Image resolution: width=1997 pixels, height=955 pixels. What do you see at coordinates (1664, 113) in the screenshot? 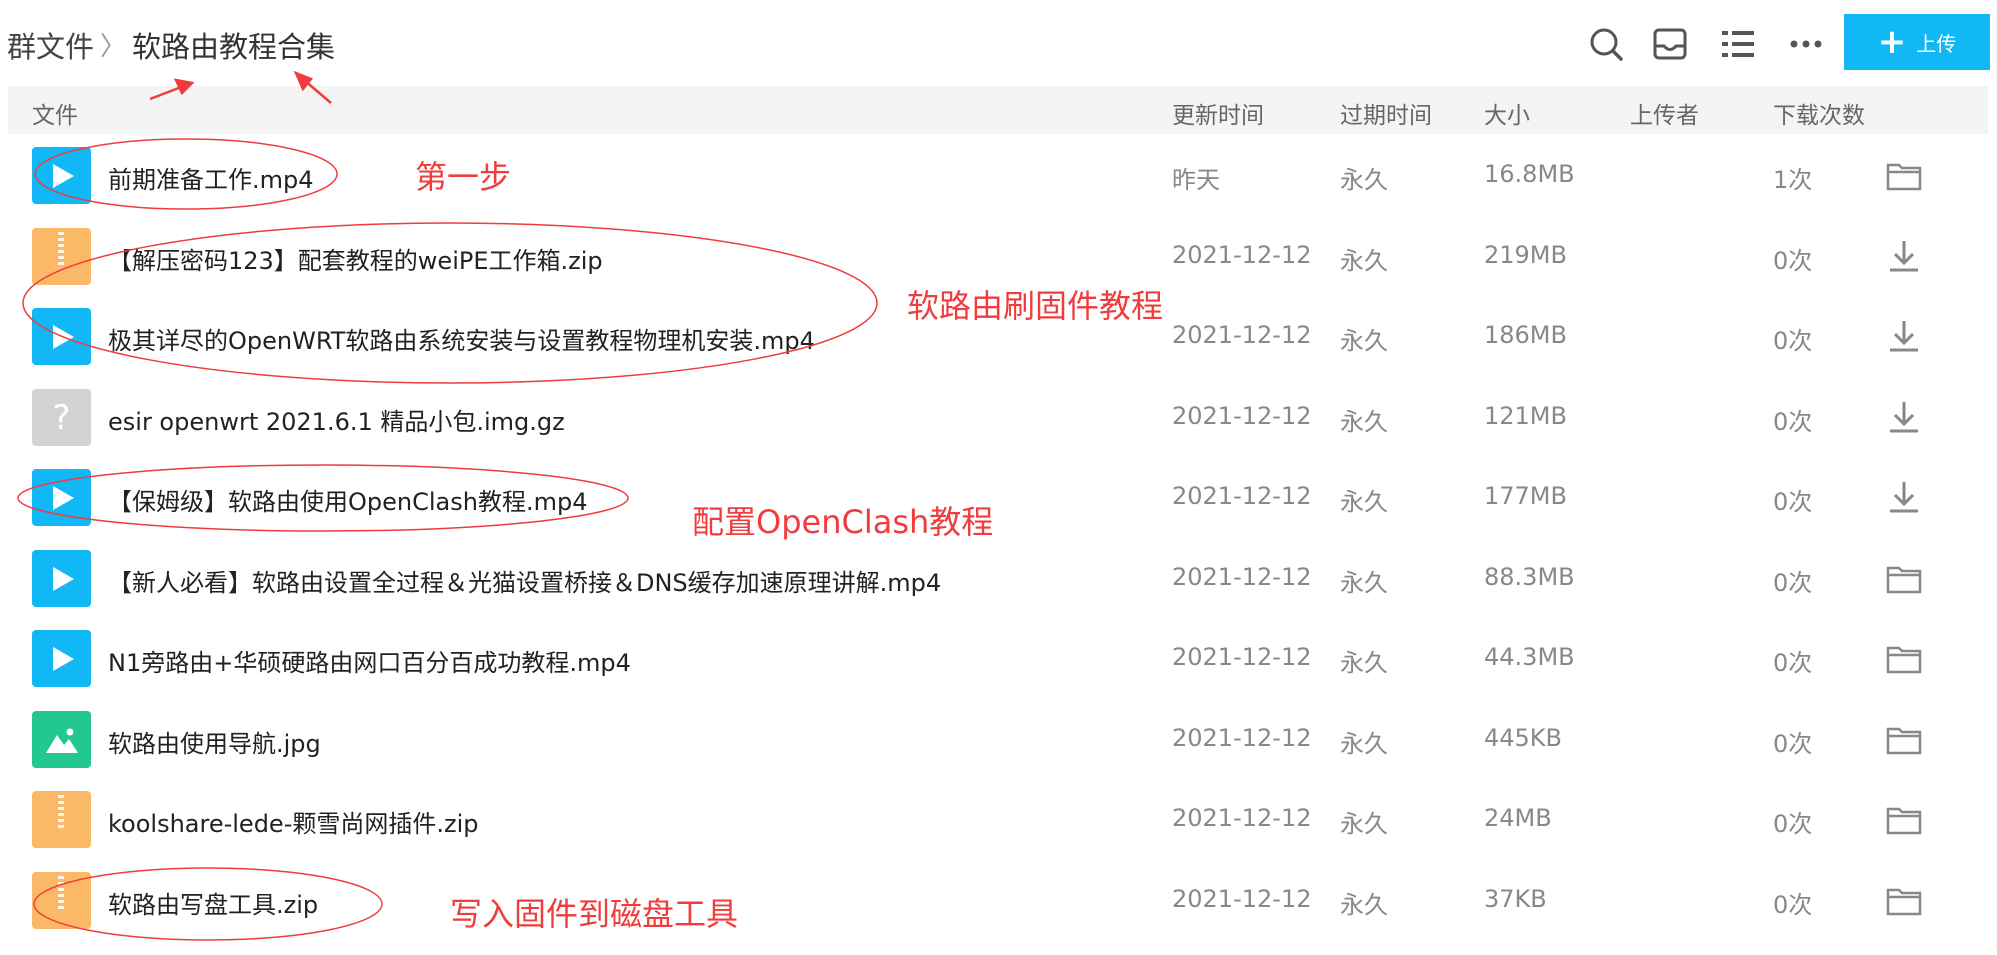
I see `column-uploader: 上传者` at bounding box center [1664, 113].